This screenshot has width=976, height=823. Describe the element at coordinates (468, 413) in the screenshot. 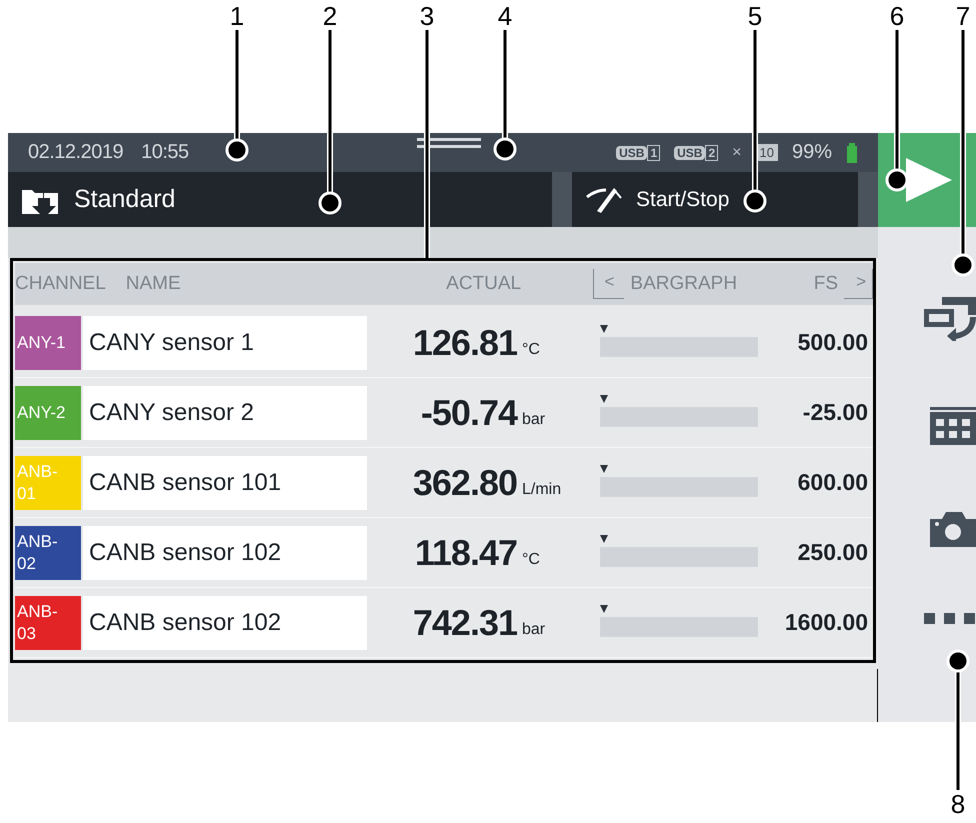

I see `actual-value: -50.74` at that location.